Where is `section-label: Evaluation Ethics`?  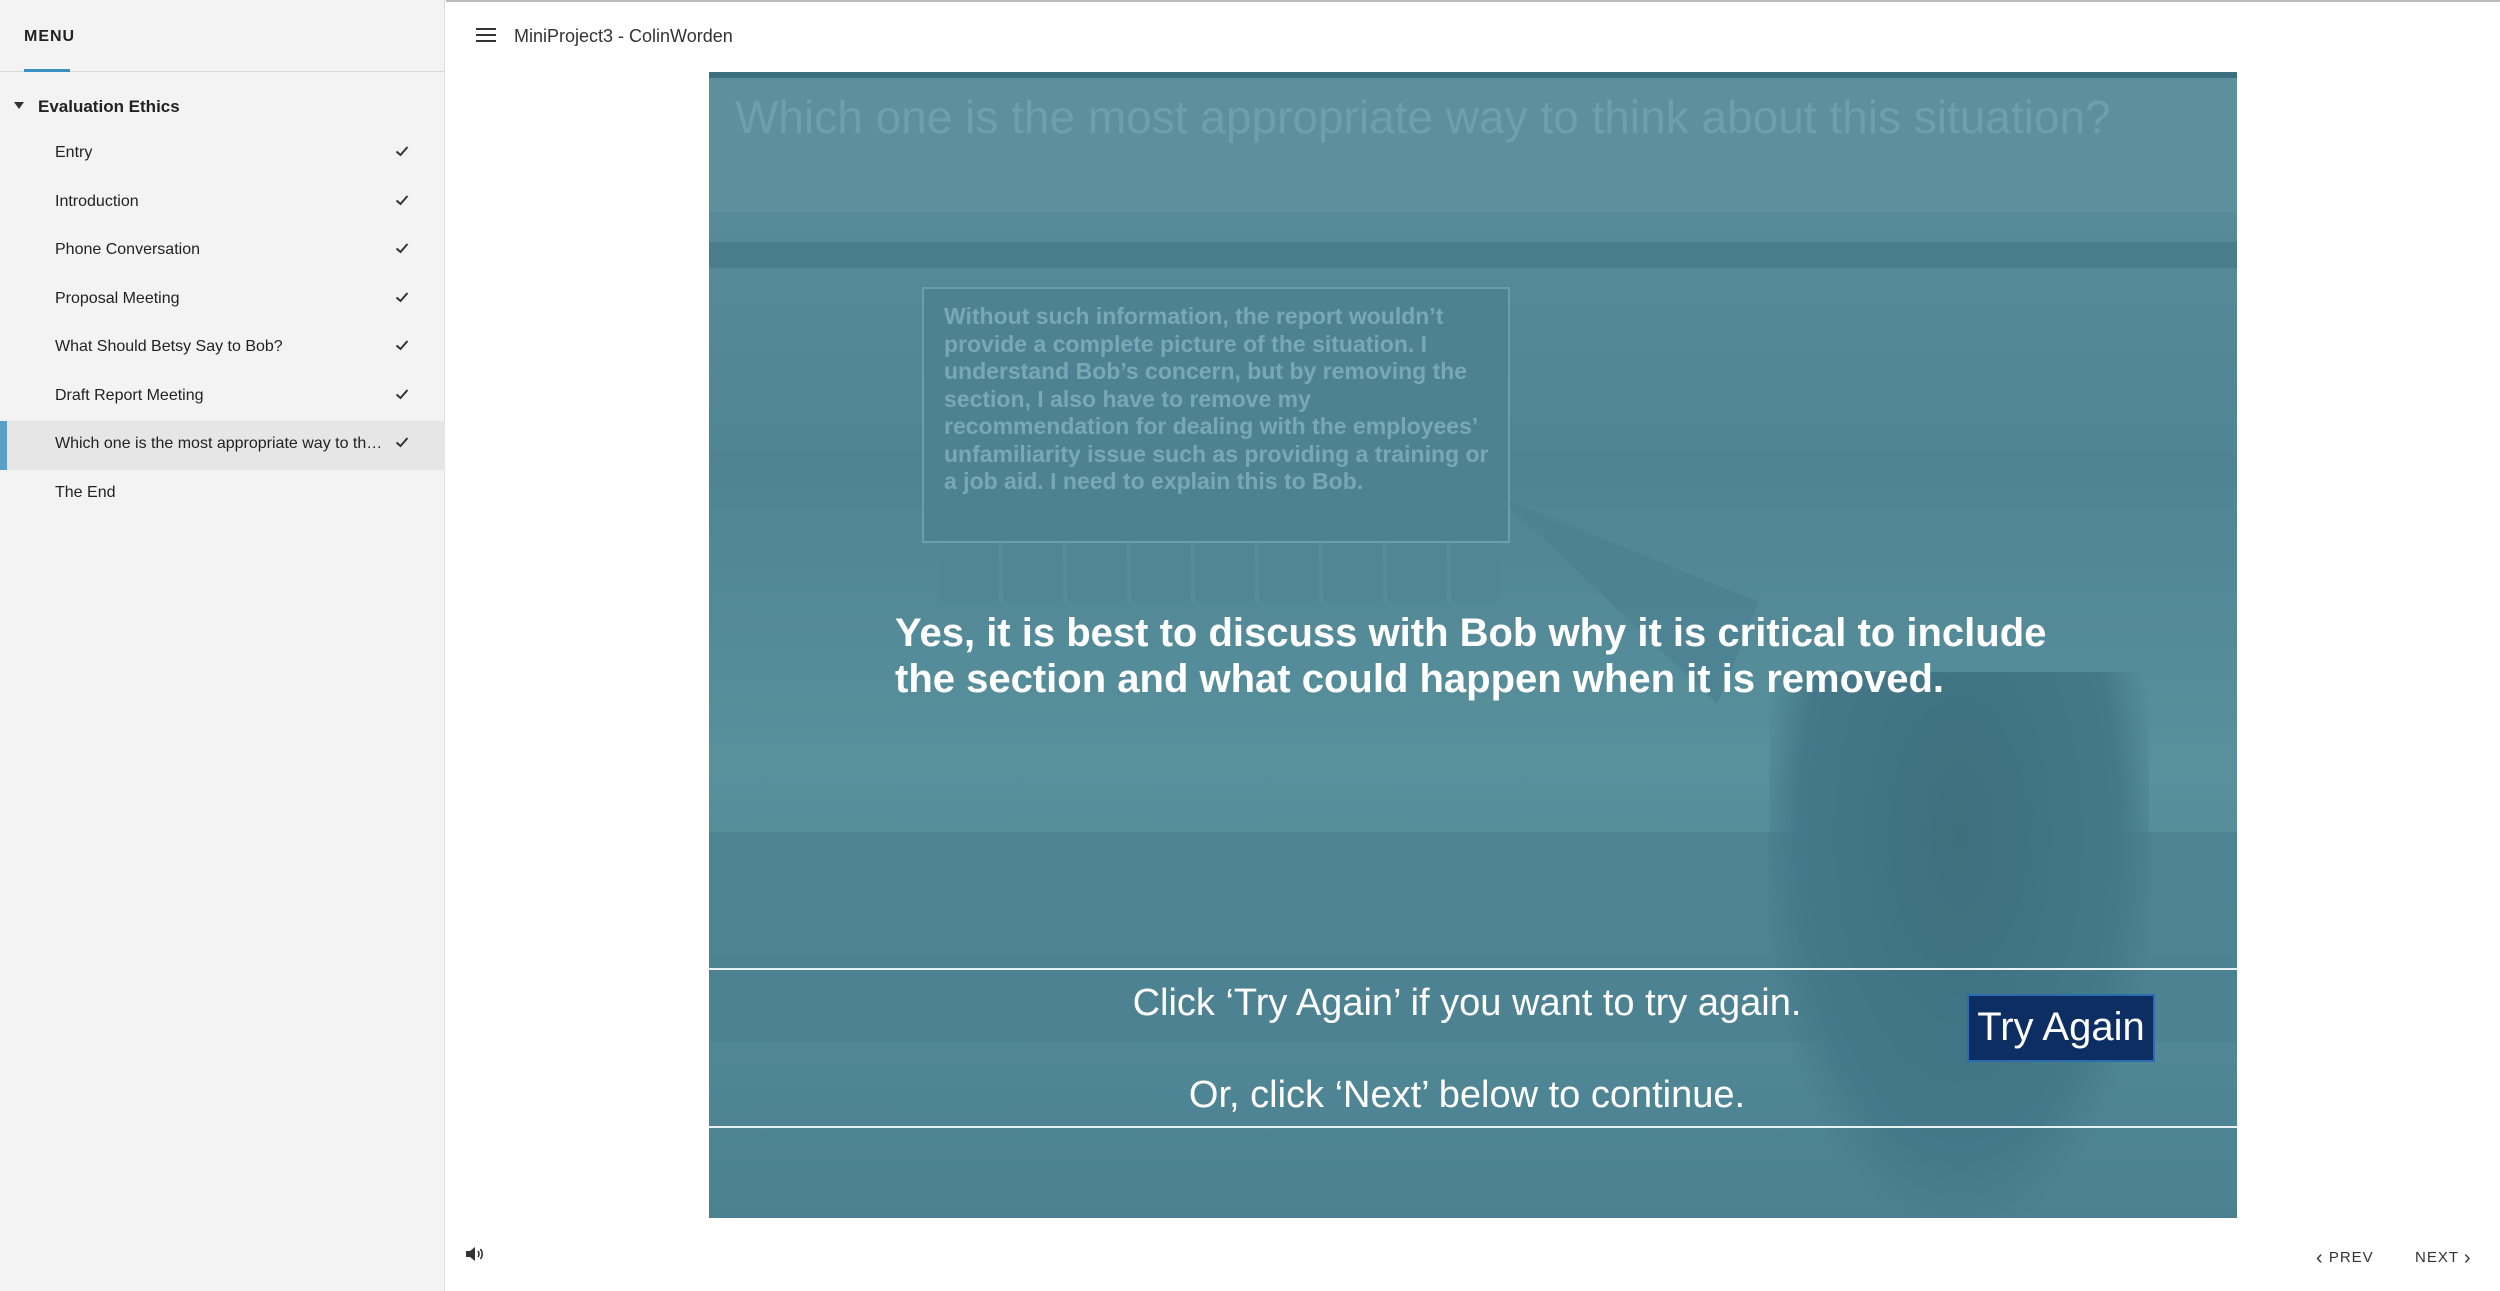 section-label: Evaluation Ethics is located at coordinates (109, 106).